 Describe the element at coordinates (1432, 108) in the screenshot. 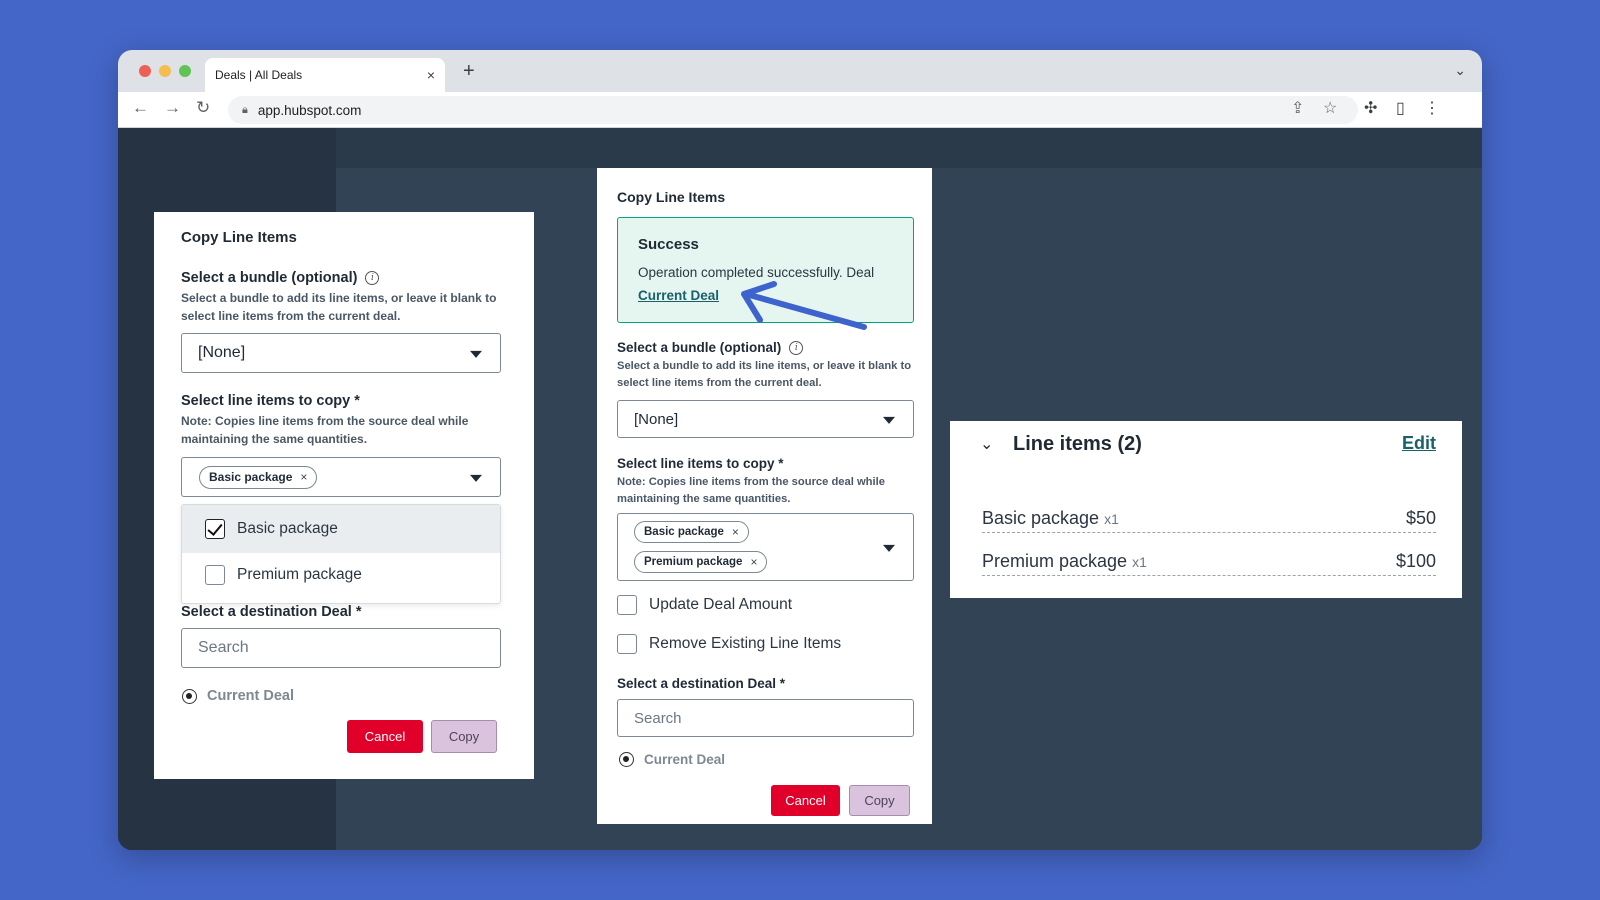

I see `menu-kebab-icon: ⋮` at that location.